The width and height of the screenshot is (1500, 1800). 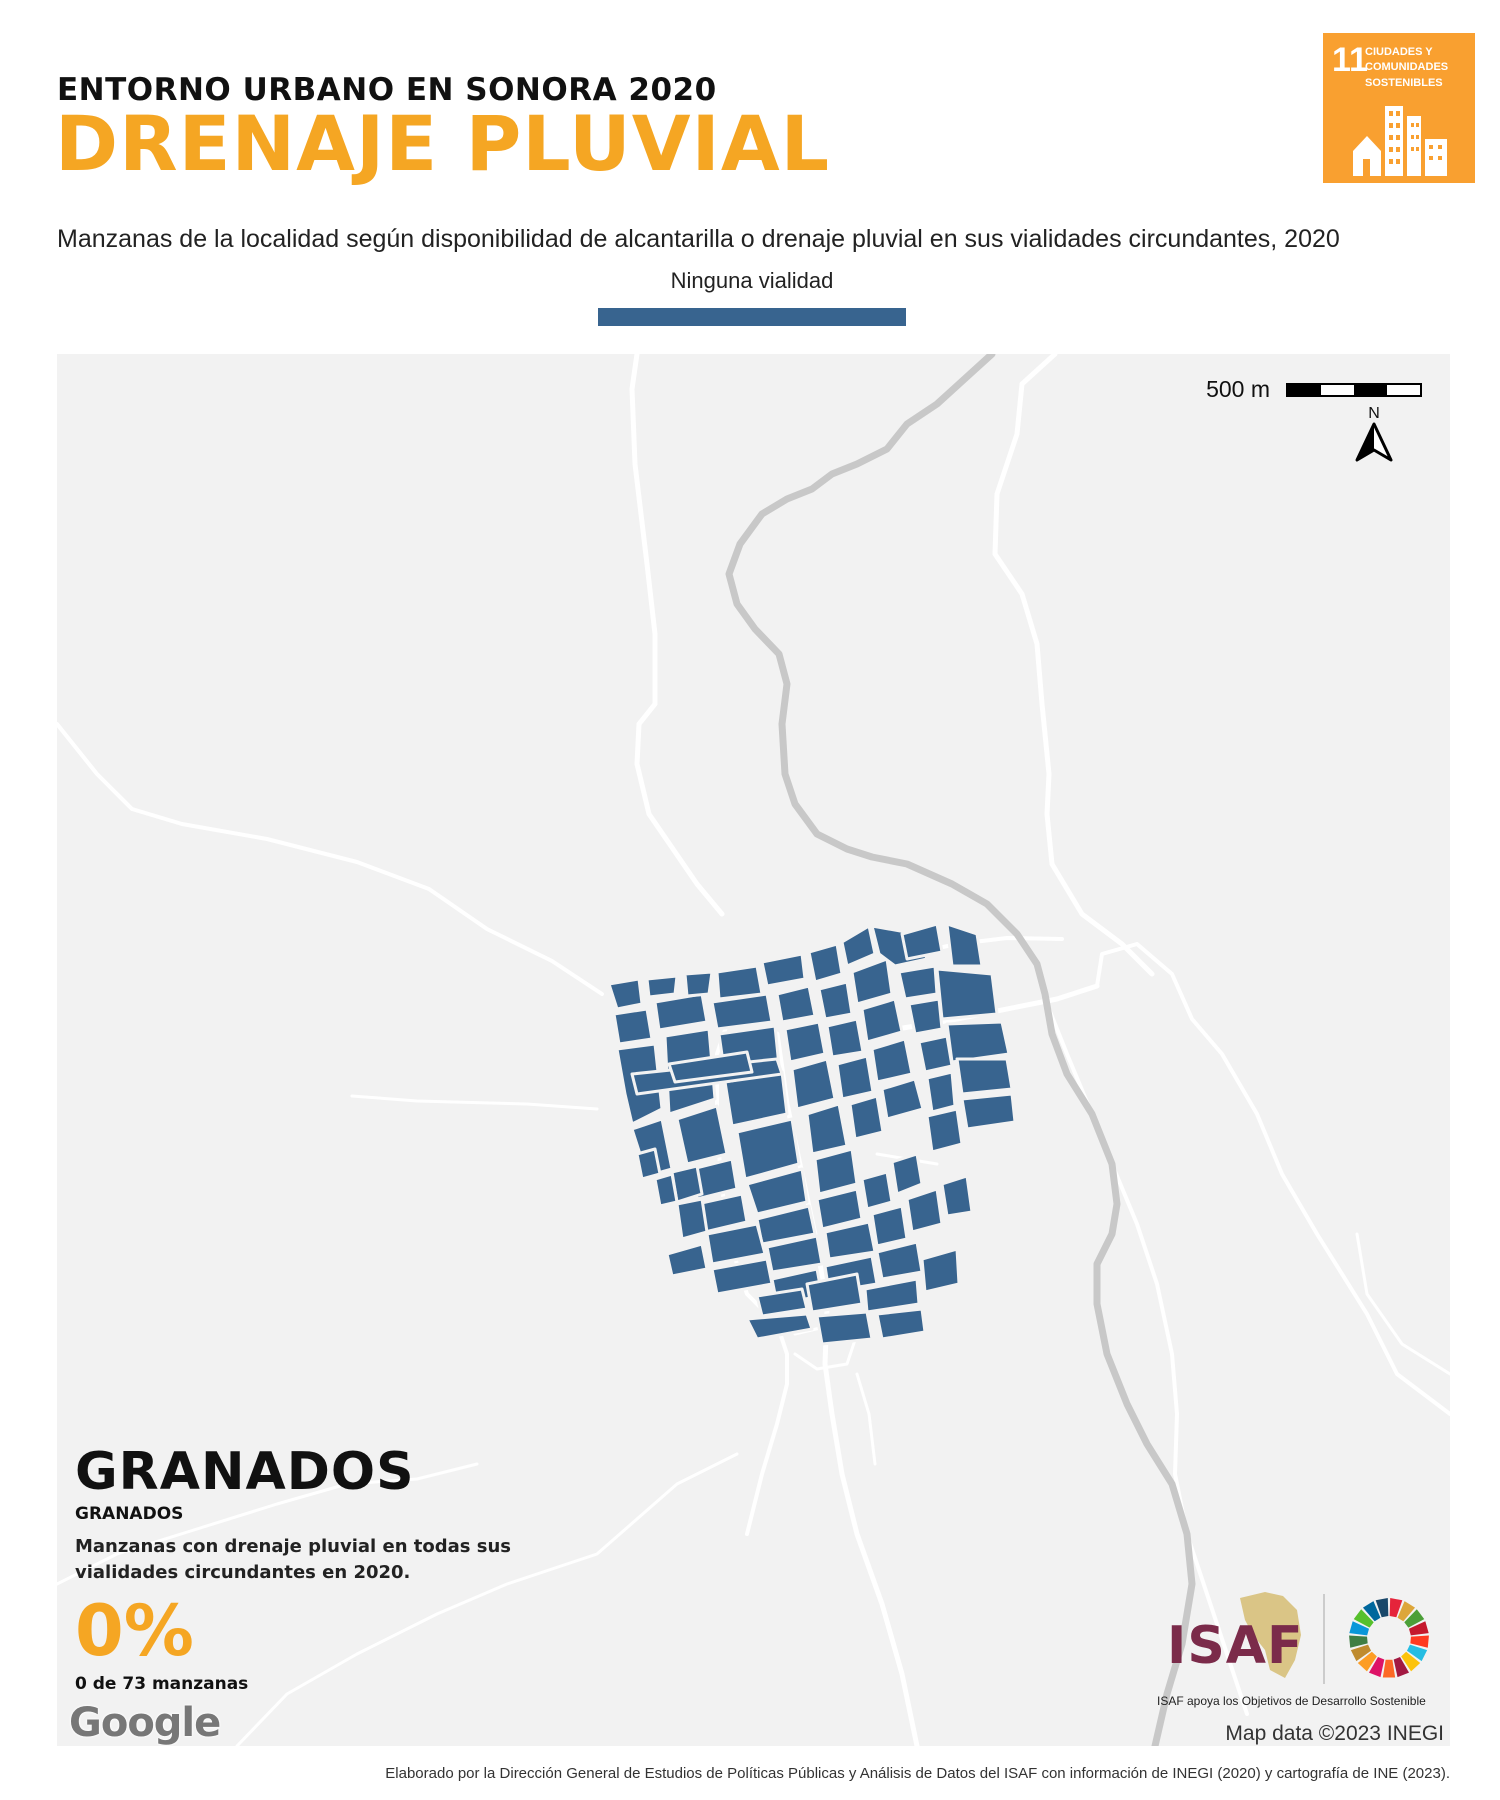 What do you see at coordinates (1389, 1668) in the screenshot?
I see `sdg-wheel-segment` at bounding box center [1389, 1668].